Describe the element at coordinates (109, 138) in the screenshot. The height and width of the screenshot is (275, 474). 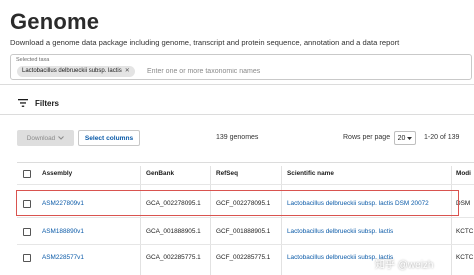
I see `select-columns-button: Select columns` at that location.